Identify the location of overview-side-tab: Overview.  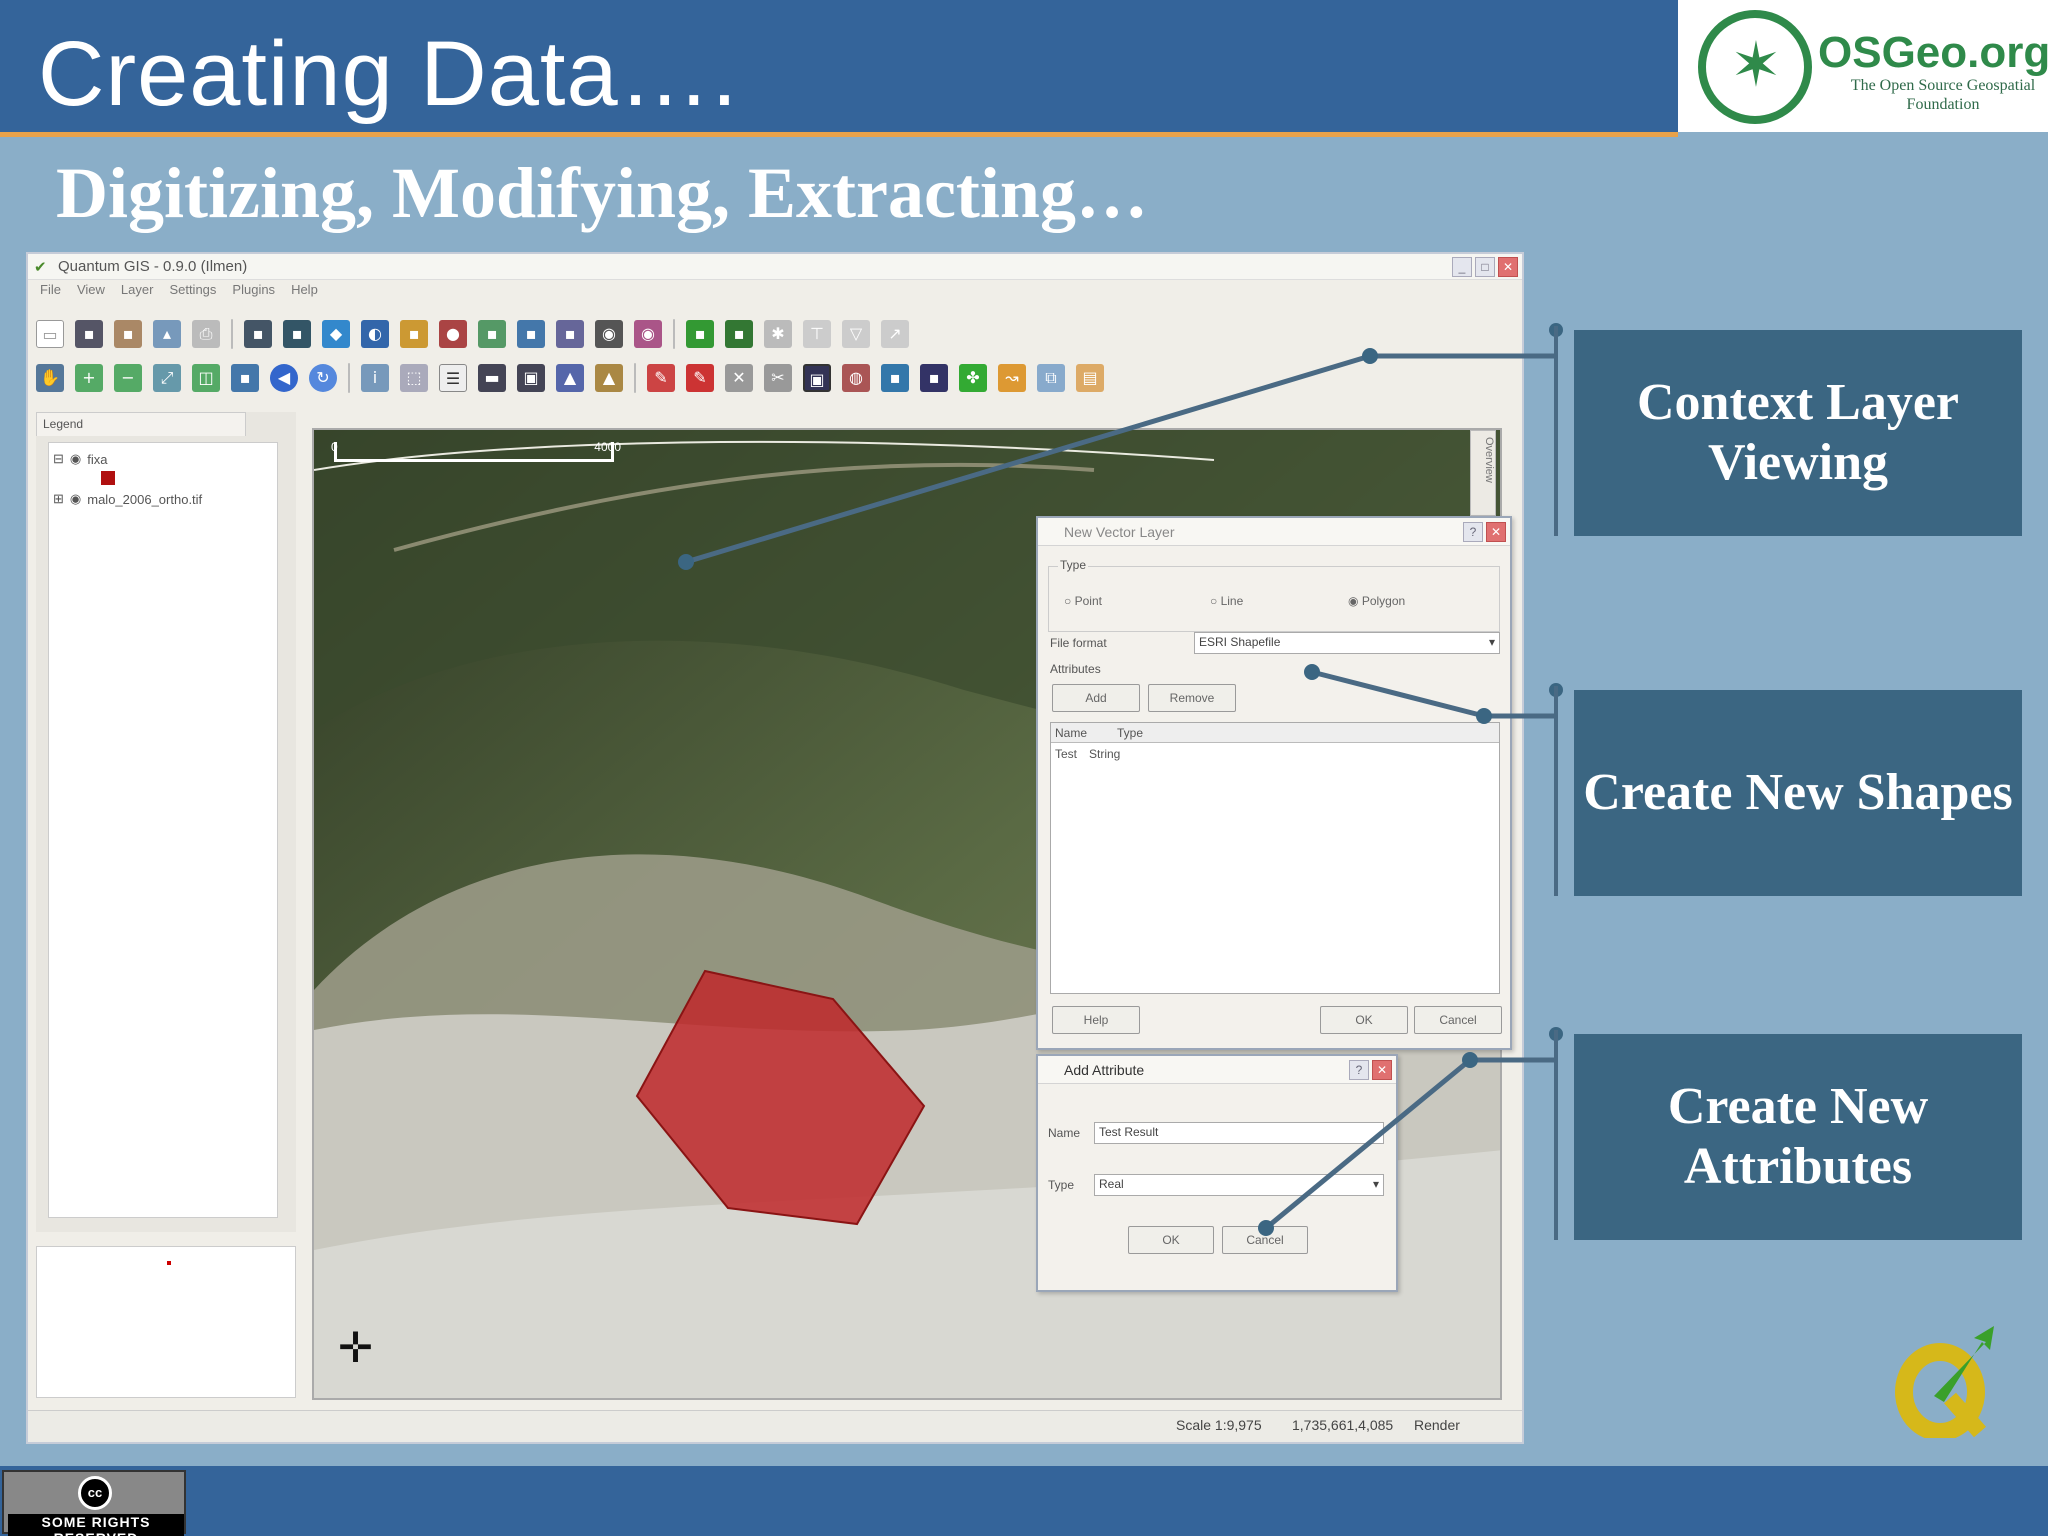
(1483, 473).